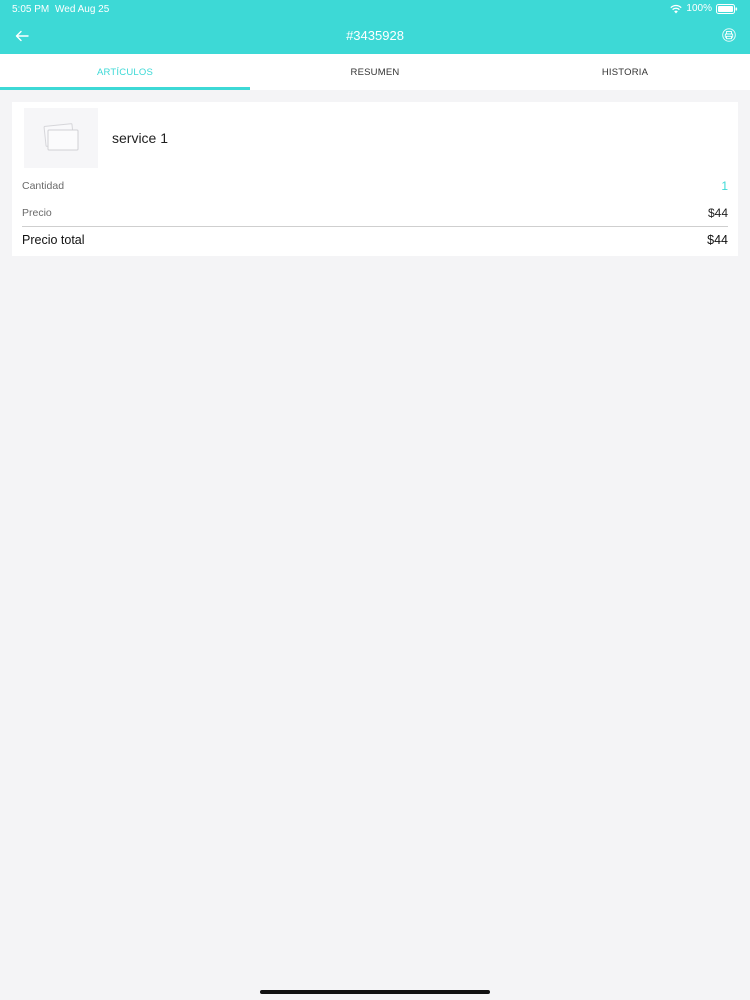 The image size is (750, 1000). What do you see at coordinates (699, 8) in the screenshot?
I see `battery-percent: 100%` at bounding box center [699, 8].